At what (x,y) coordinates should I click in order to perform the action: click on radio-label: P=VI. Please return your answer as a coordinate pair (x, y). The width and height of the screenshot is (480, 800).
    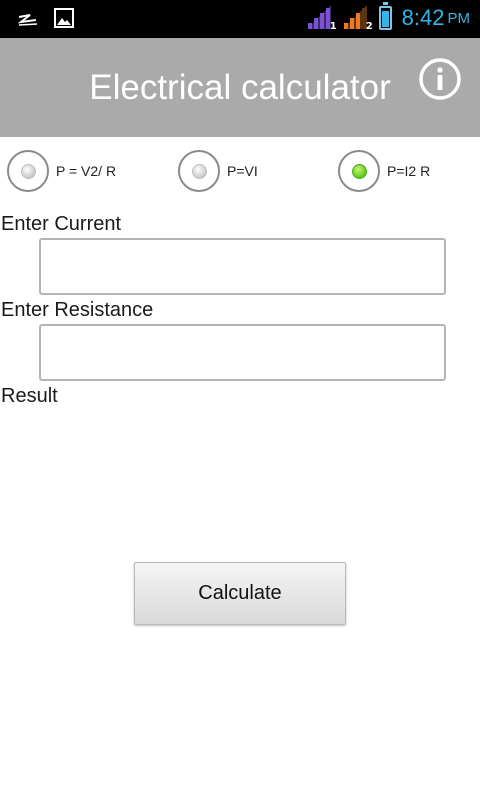
    Looking at the image, I should click on (242, 171).